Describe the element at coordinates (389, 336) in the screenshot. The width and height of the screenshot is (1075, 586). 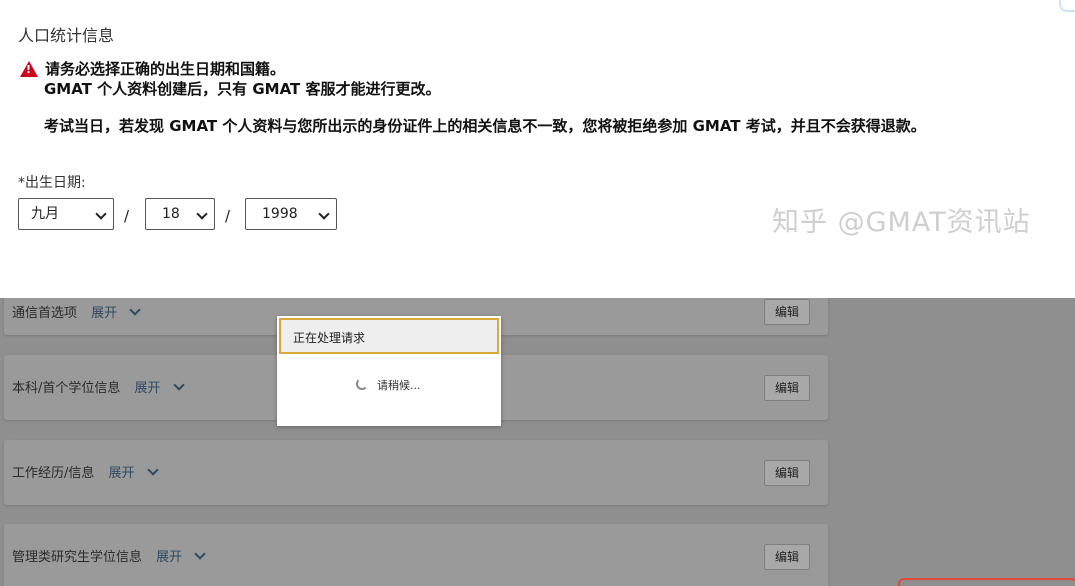
I see `dialog-header: 正在处理请求` at that location.